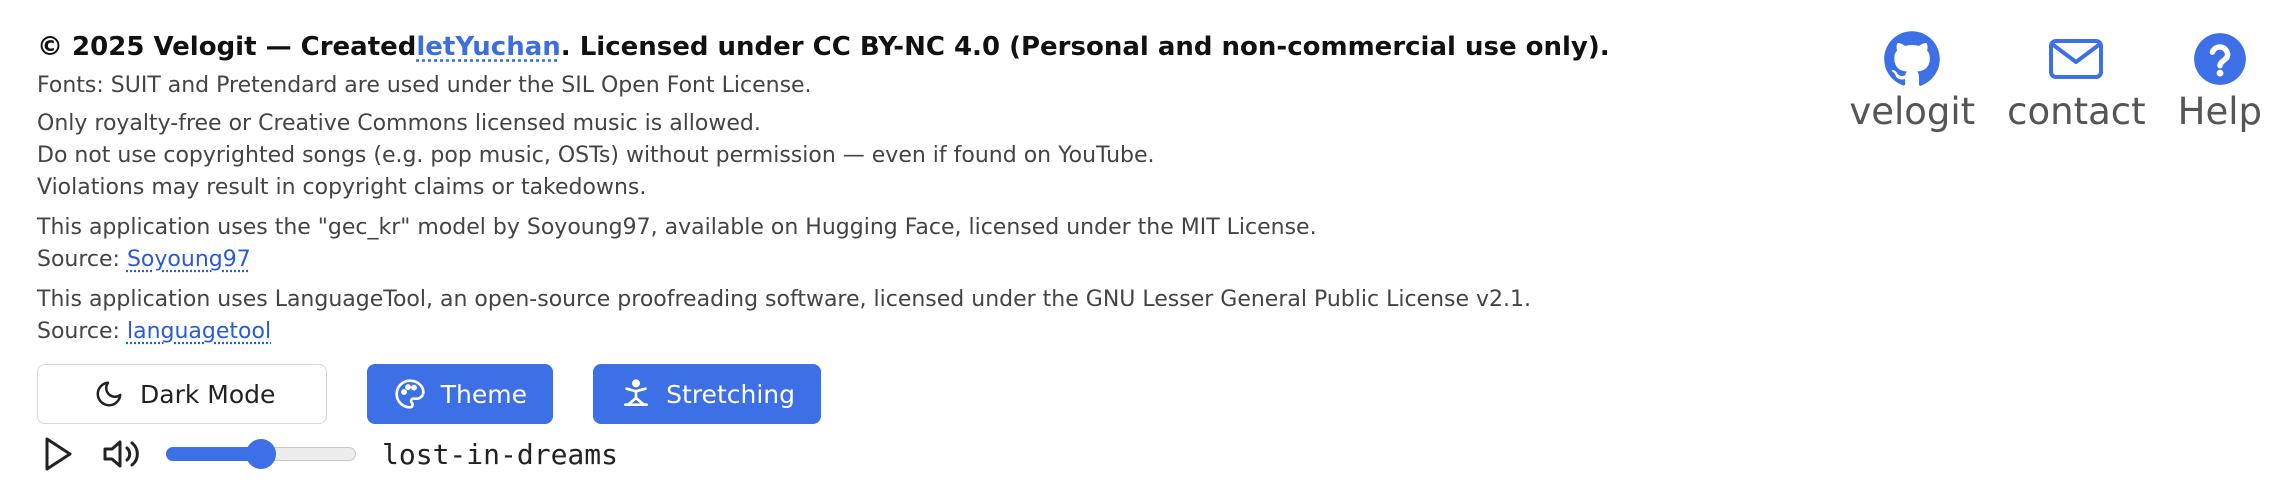 This screenshot has width=2292, height=502. What do you see at coordinates (2076, 111) in the screenshot?
I see `contact-label: contact` at bounding box center [2076, 111].